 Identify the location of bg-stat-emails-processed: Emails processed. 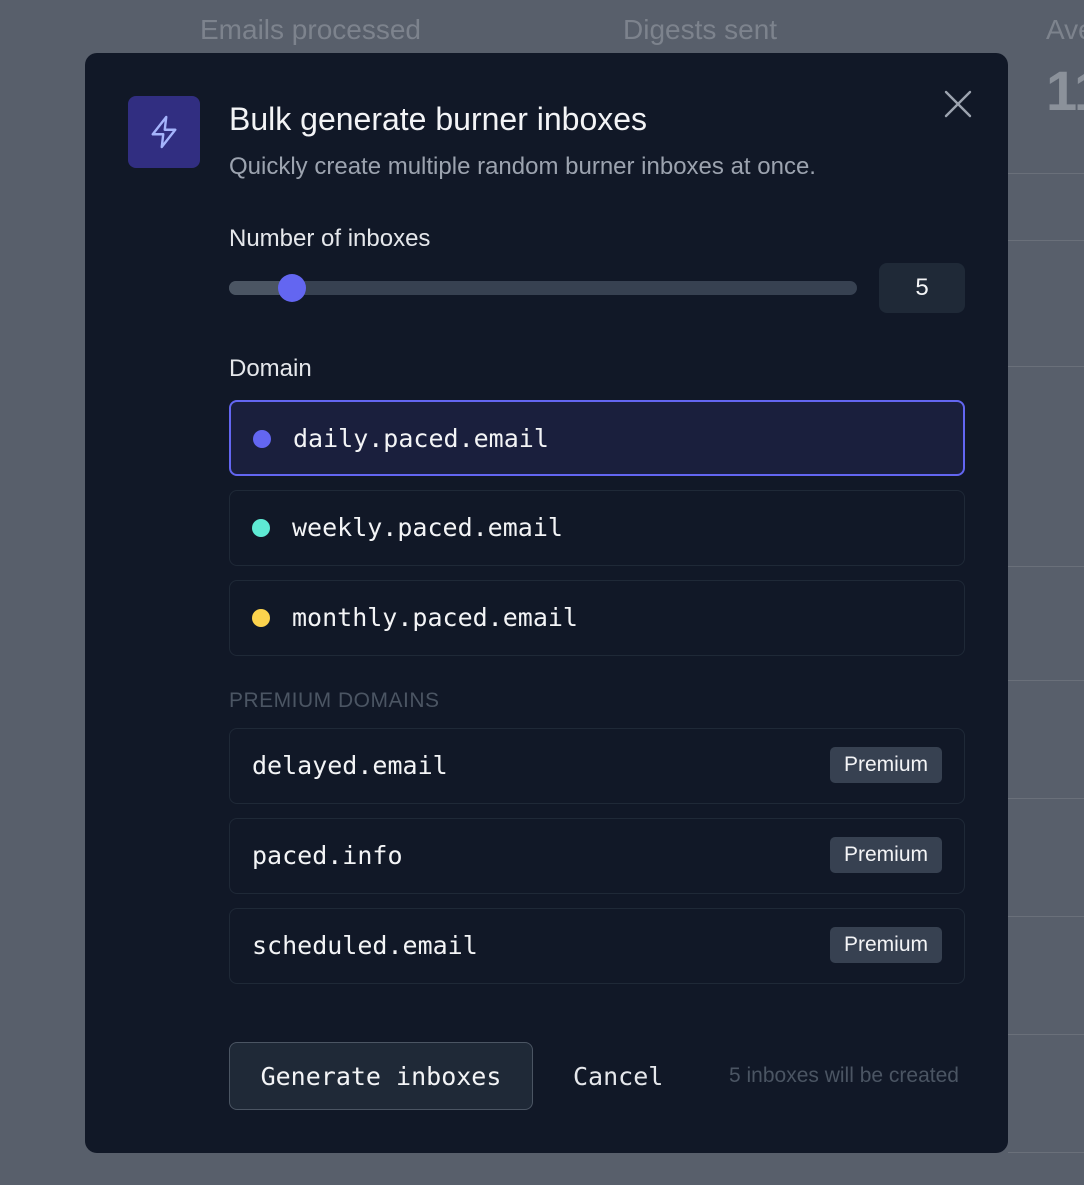
(310, 29).